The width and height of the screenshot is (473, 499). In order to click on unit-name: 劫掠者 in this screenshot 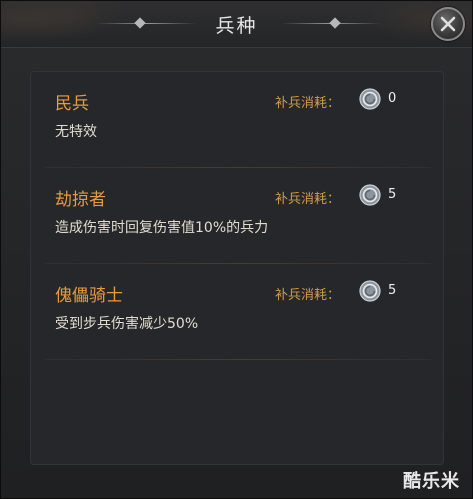, I will do `click(80, 200)`.